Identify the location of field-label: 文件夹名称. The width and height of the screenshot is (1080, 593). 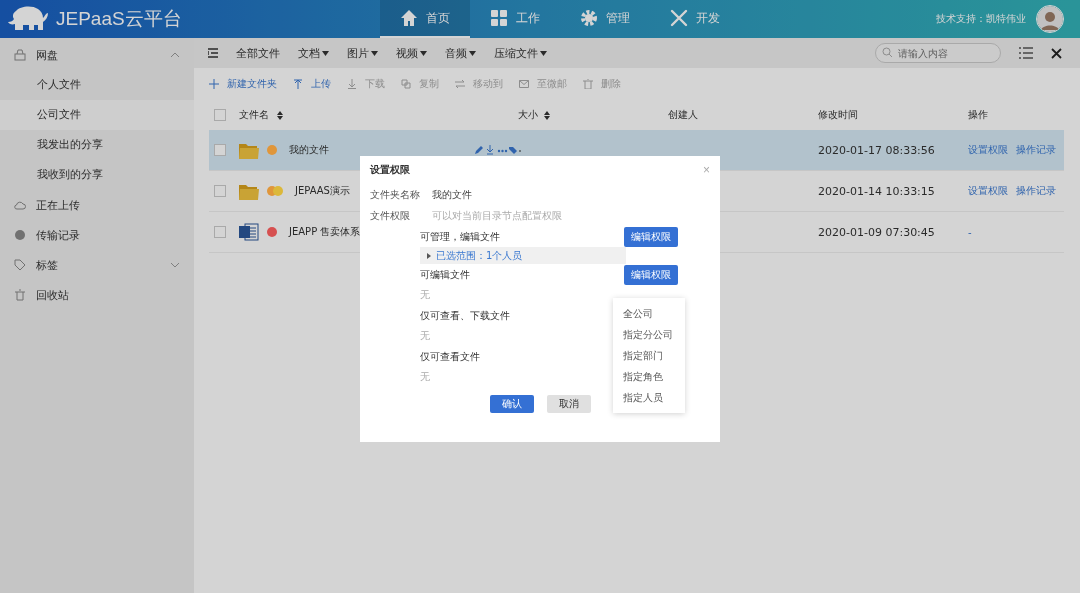
(395, 194).